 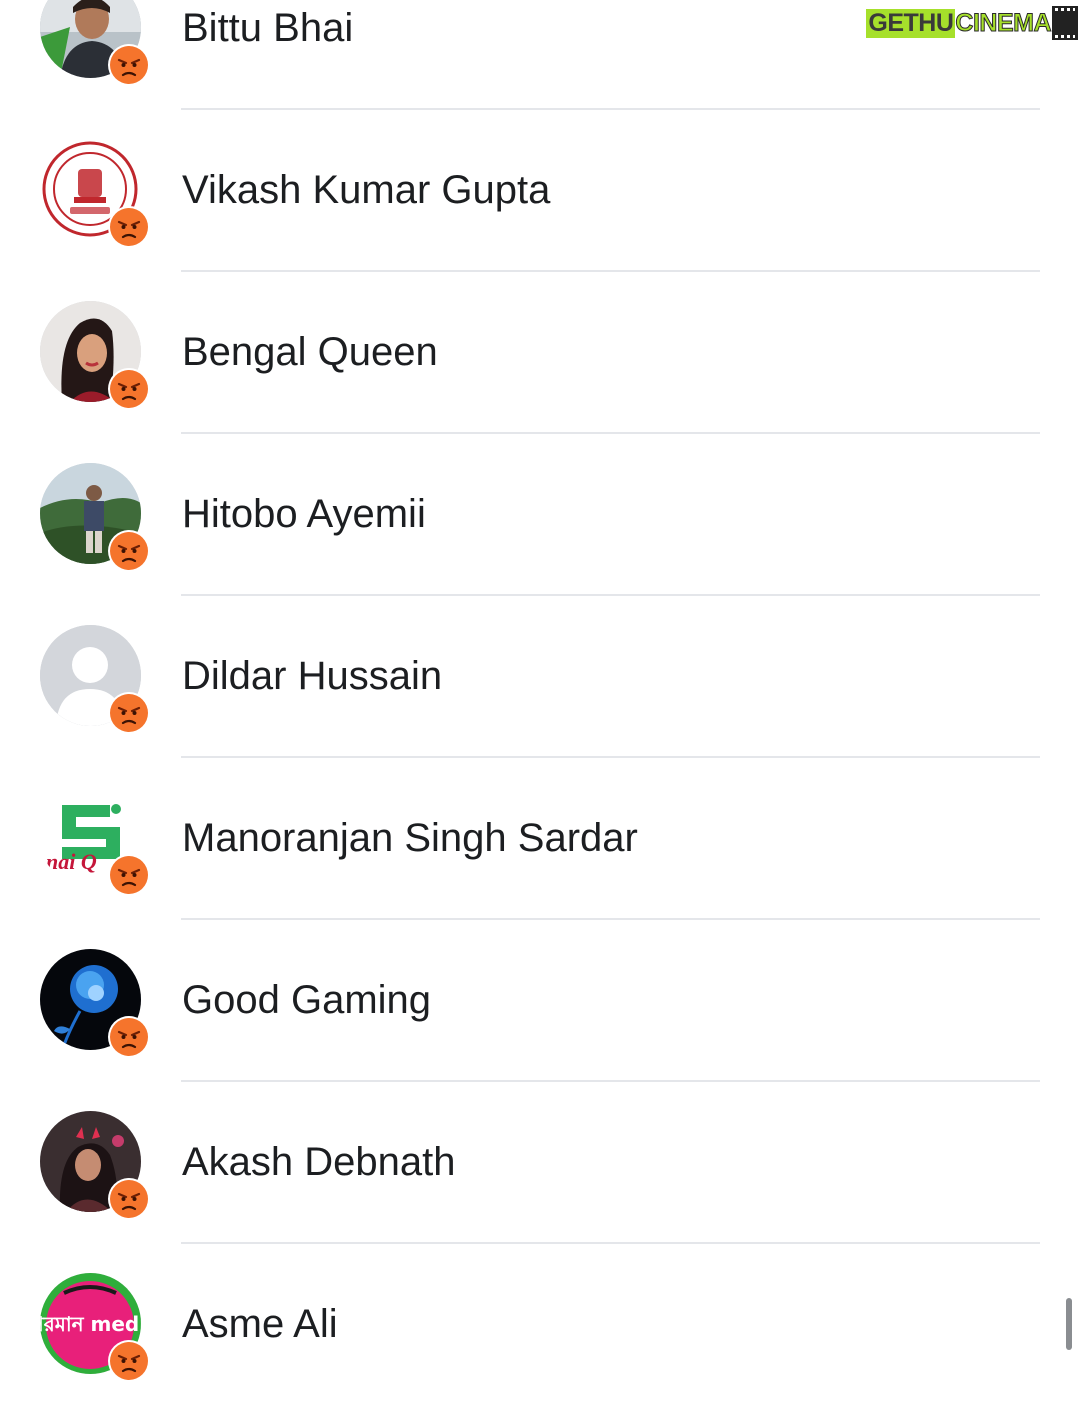 What do you see at coordinates (267, 28) in the screenshot?
I see `person-name: Bittu Bhai` at bounding box center [267, 28].